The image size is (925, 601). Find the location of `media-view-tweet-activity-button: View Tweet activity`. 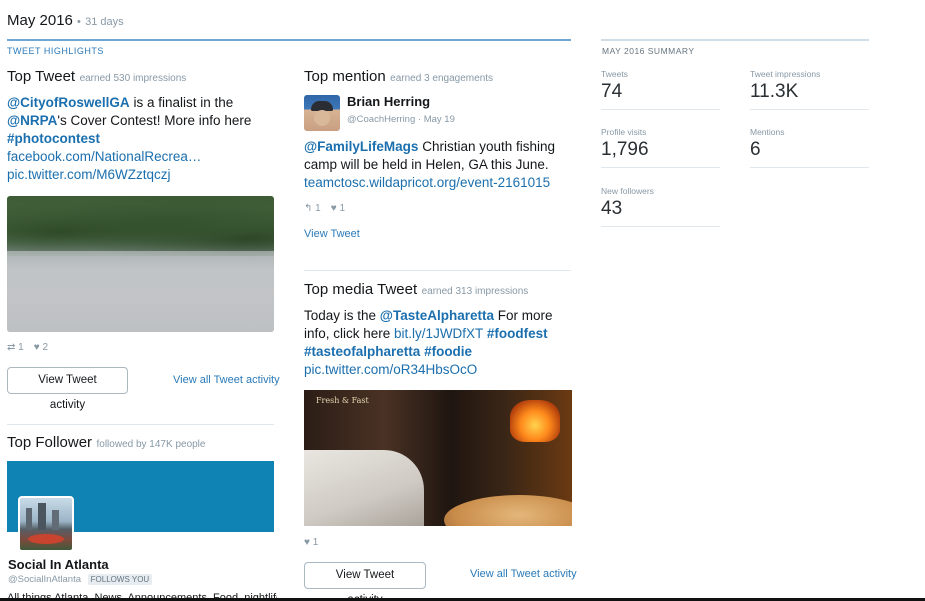

media-view-tweet-activity-button: View Tweet activity is located at coordinates (365, 581).